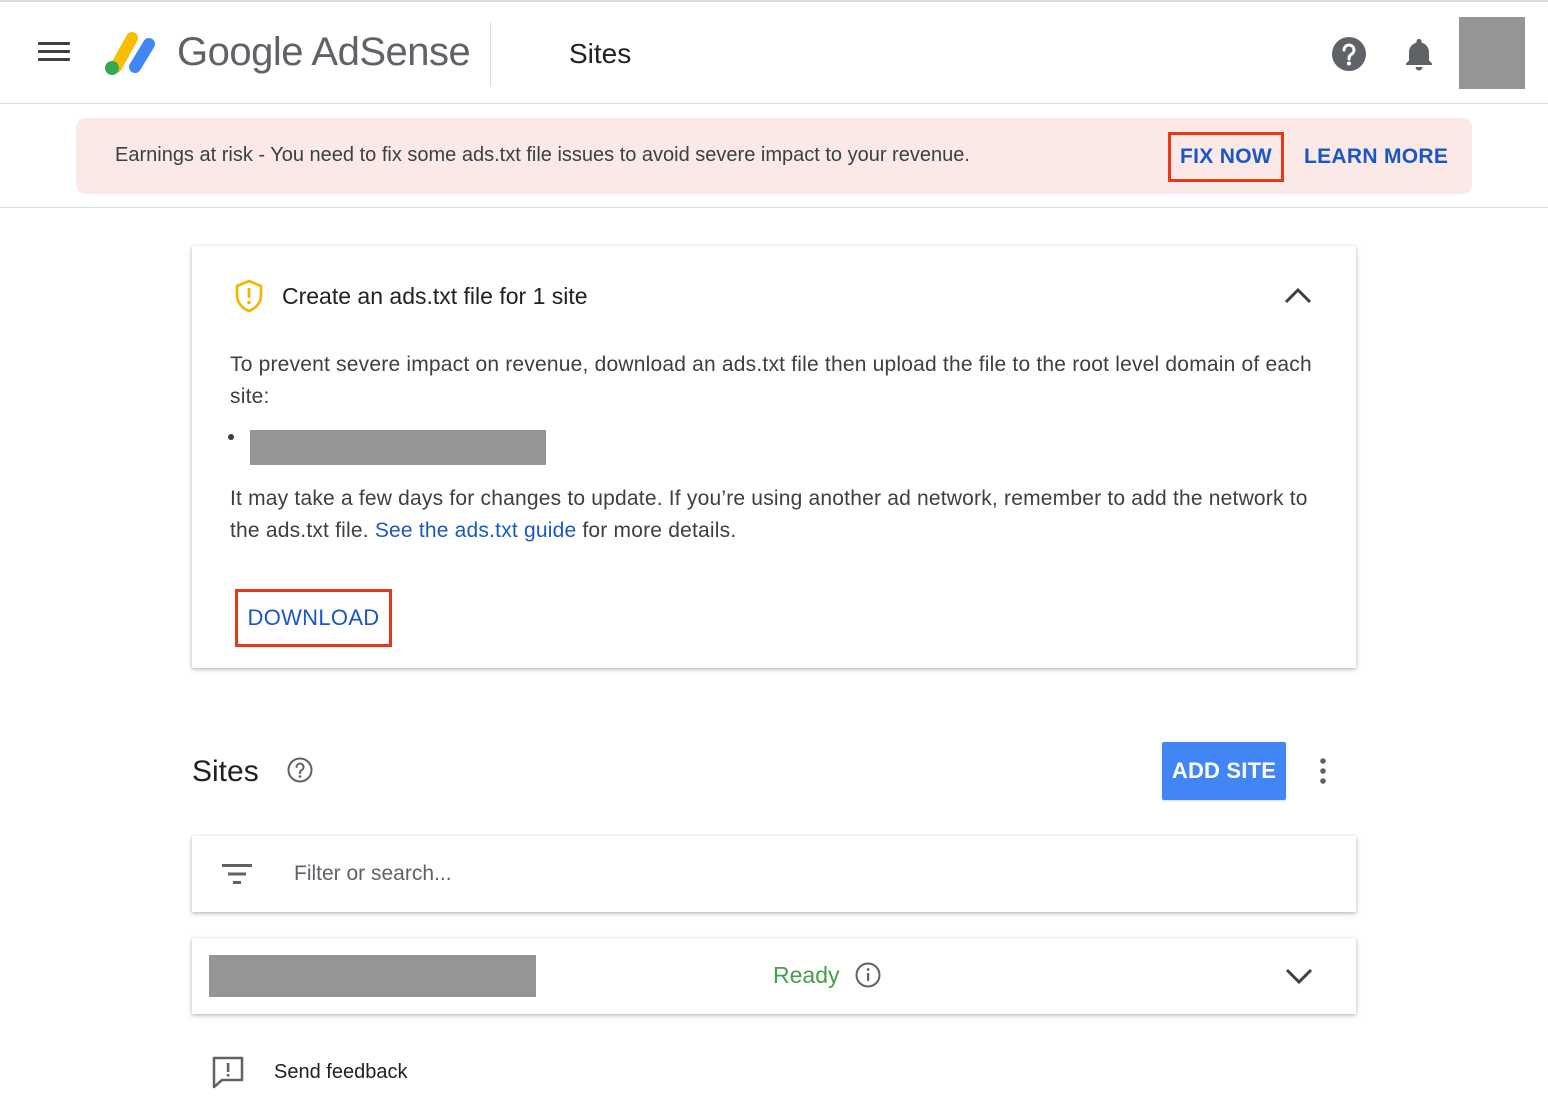 The image size is (1548, 1111). What do you see at coordinates (341, 1072) in the screenshot?
I see `feedback-label: Send feedback` at bounding box center [341, 1072].